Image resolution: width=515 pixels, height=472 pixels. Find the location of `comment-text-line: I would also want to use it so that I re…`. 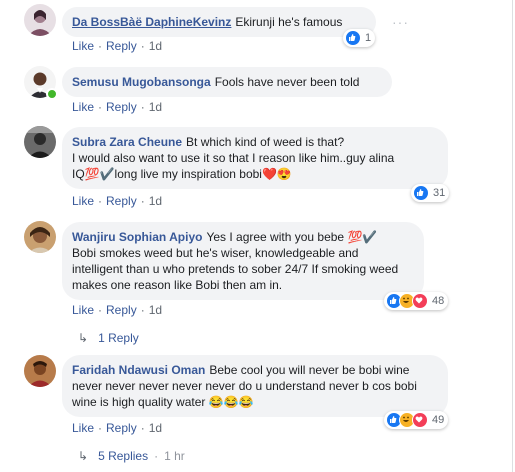

comment-text-line: I would also want to use it so that I re… is located at coordinates (233, 158).